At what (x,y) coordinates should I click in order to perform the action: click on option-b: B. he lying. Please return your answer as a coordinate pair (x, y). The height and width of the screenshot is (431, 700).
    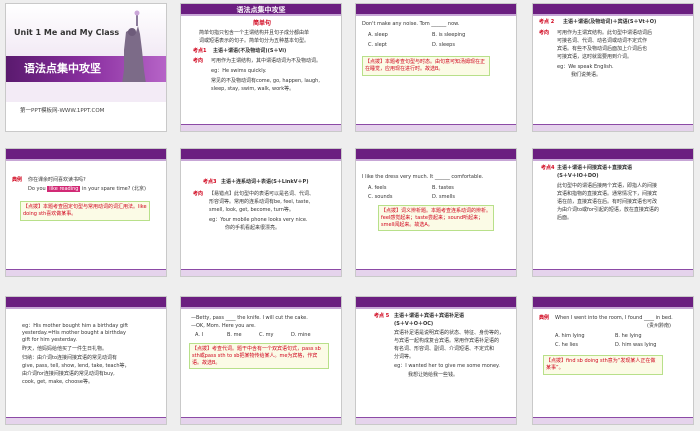
    Looking at the image, I should click on (628, 336).